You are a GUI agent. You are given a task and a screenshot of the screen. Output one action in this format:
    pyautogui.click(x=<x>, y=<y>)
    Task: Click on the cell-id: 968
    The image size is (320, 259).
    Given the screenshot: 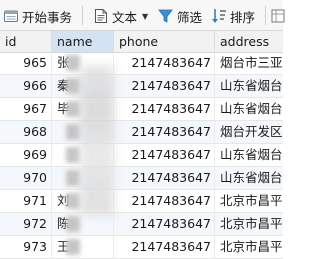 What is the action you would take?
    pyautogui.click(x=26, y=132)
    